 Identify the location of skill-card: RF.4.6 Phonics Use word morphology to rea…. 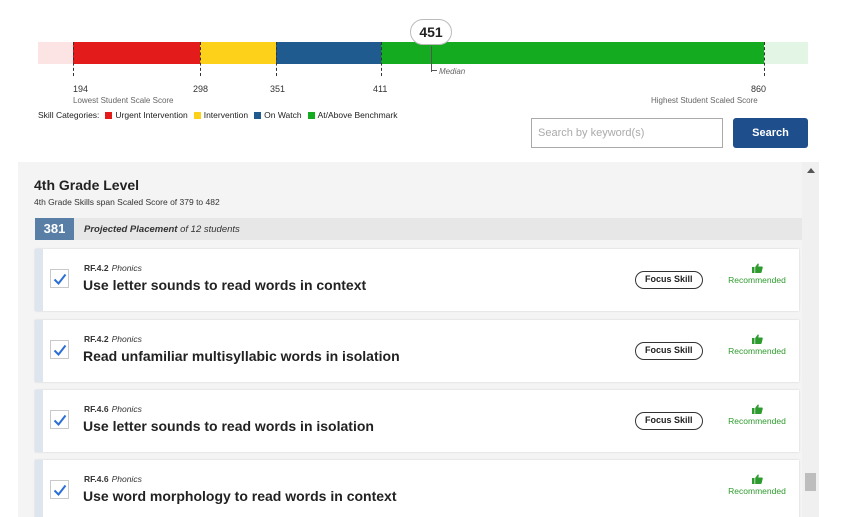
(417, 488).